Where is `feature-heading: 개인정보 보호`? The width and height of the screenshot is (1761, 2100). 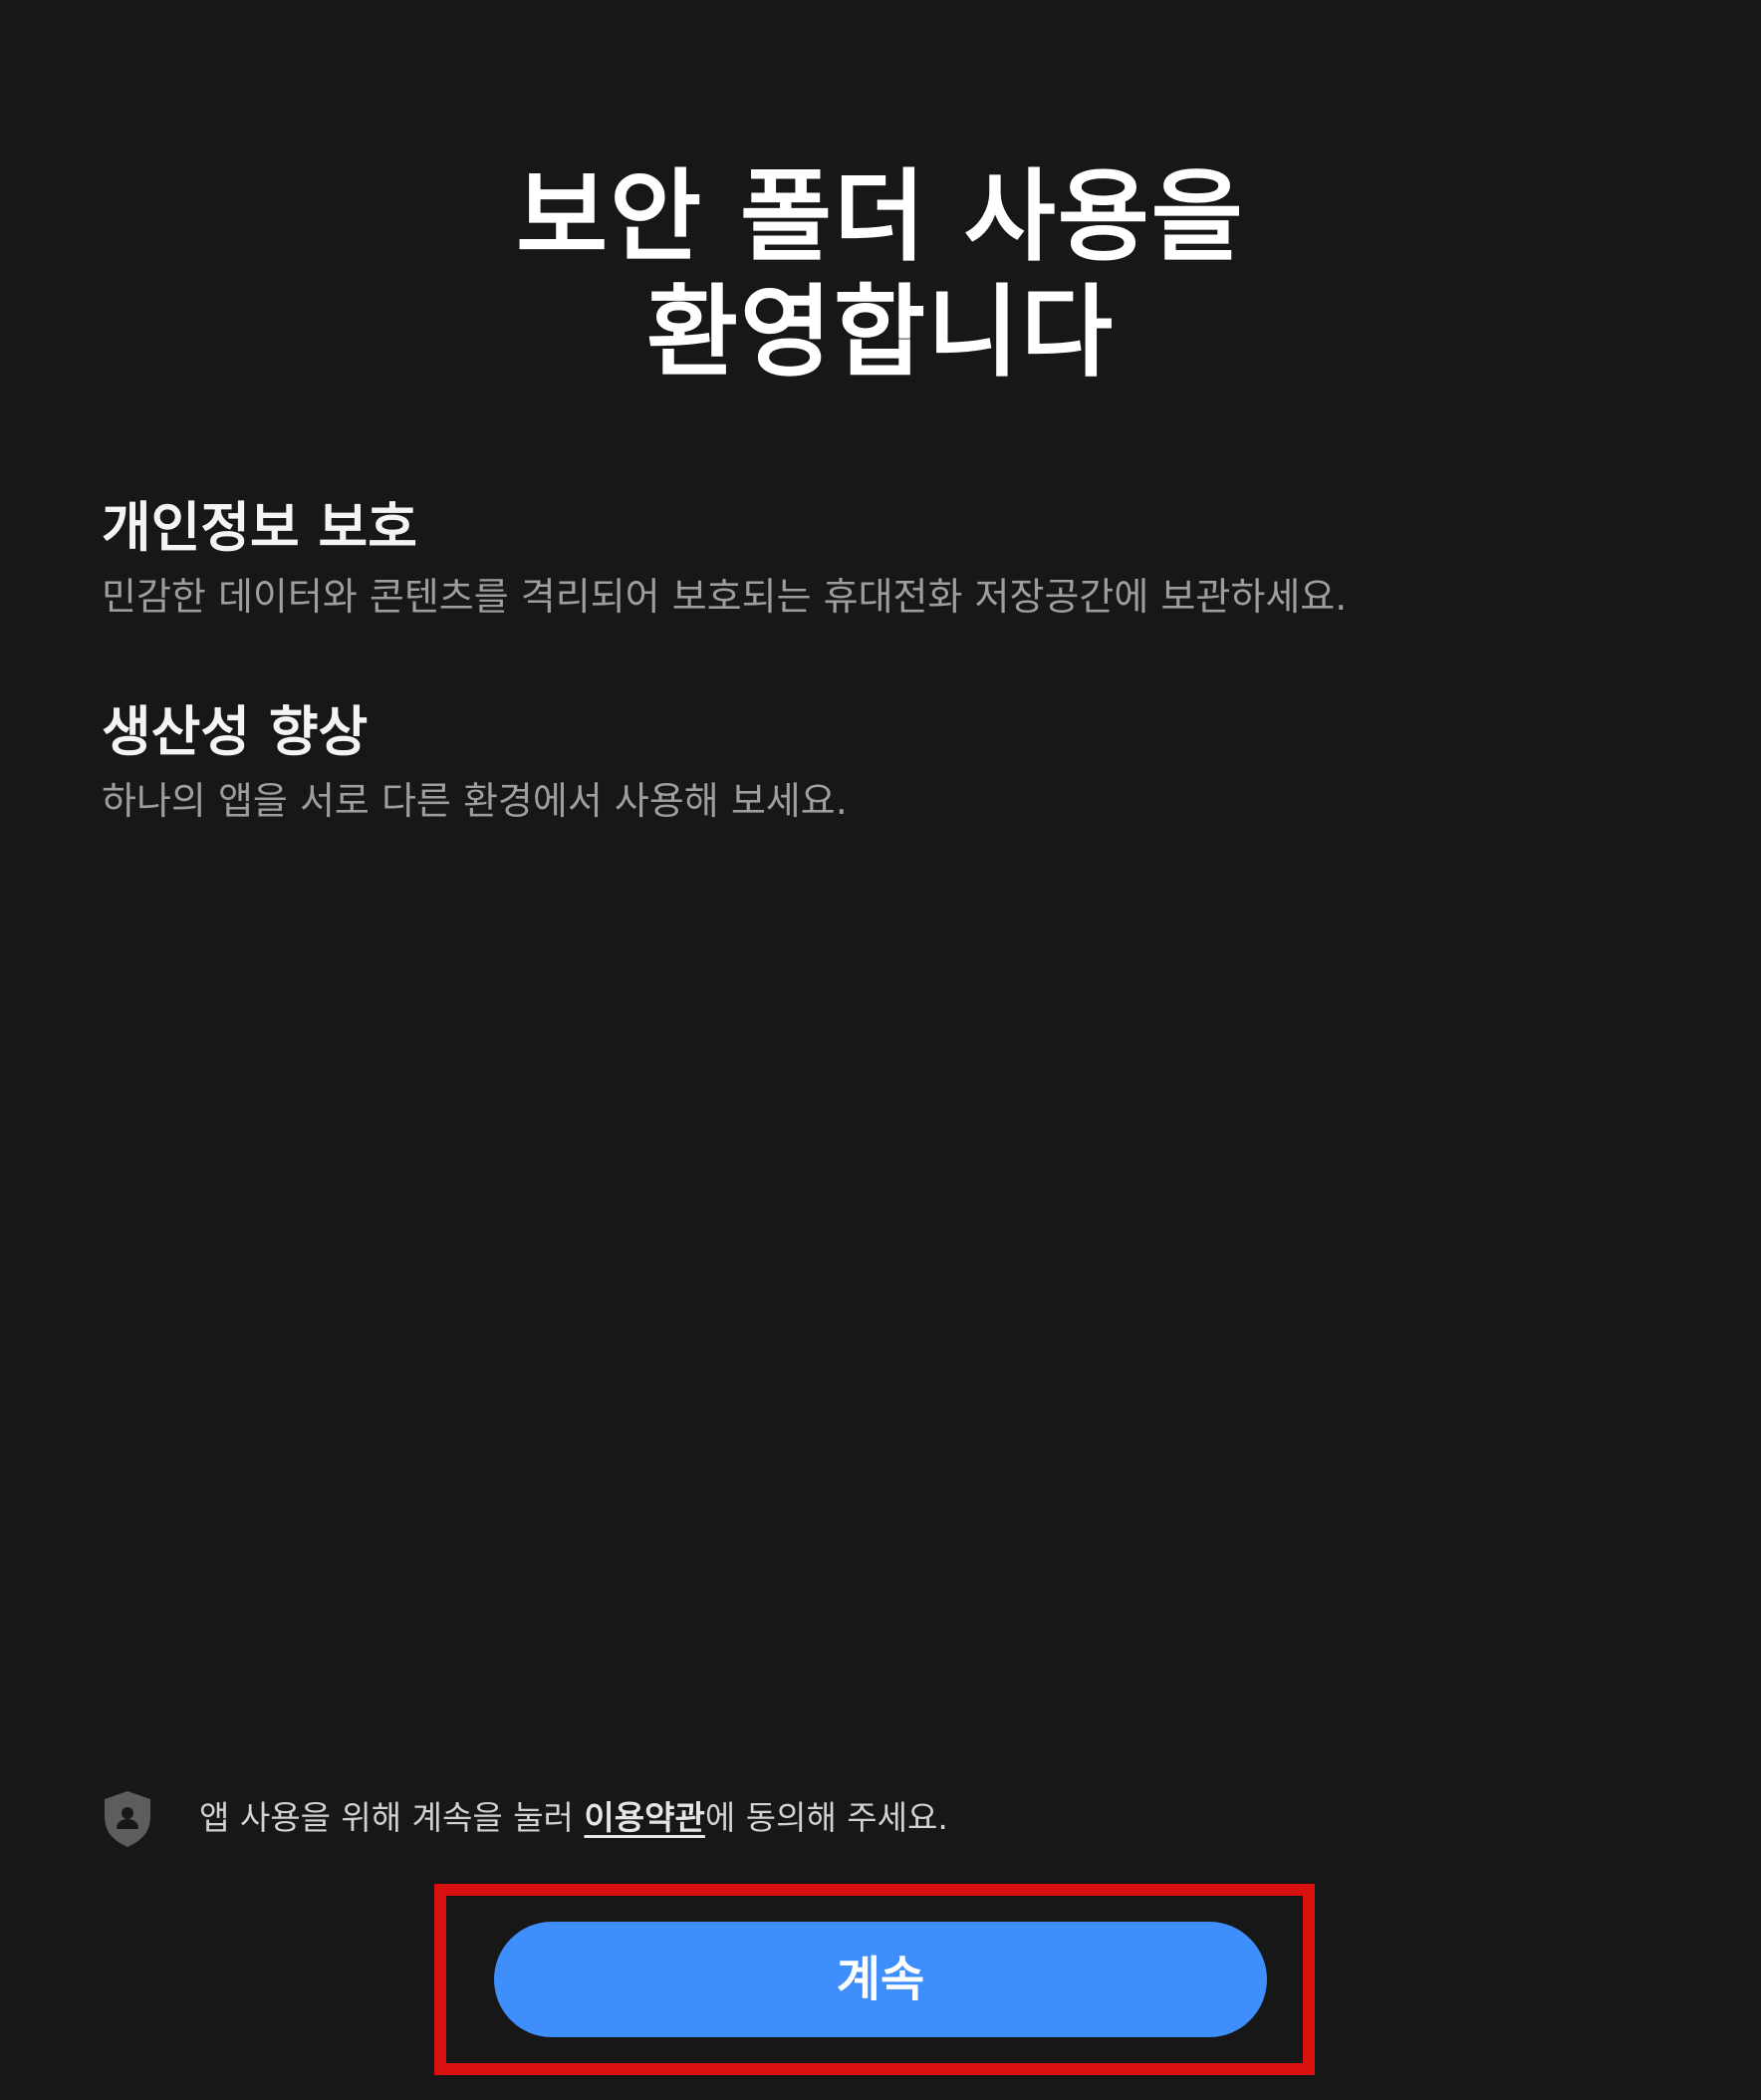
feature-heading: 개인정보 보호 is located at coordinates (259, 527).